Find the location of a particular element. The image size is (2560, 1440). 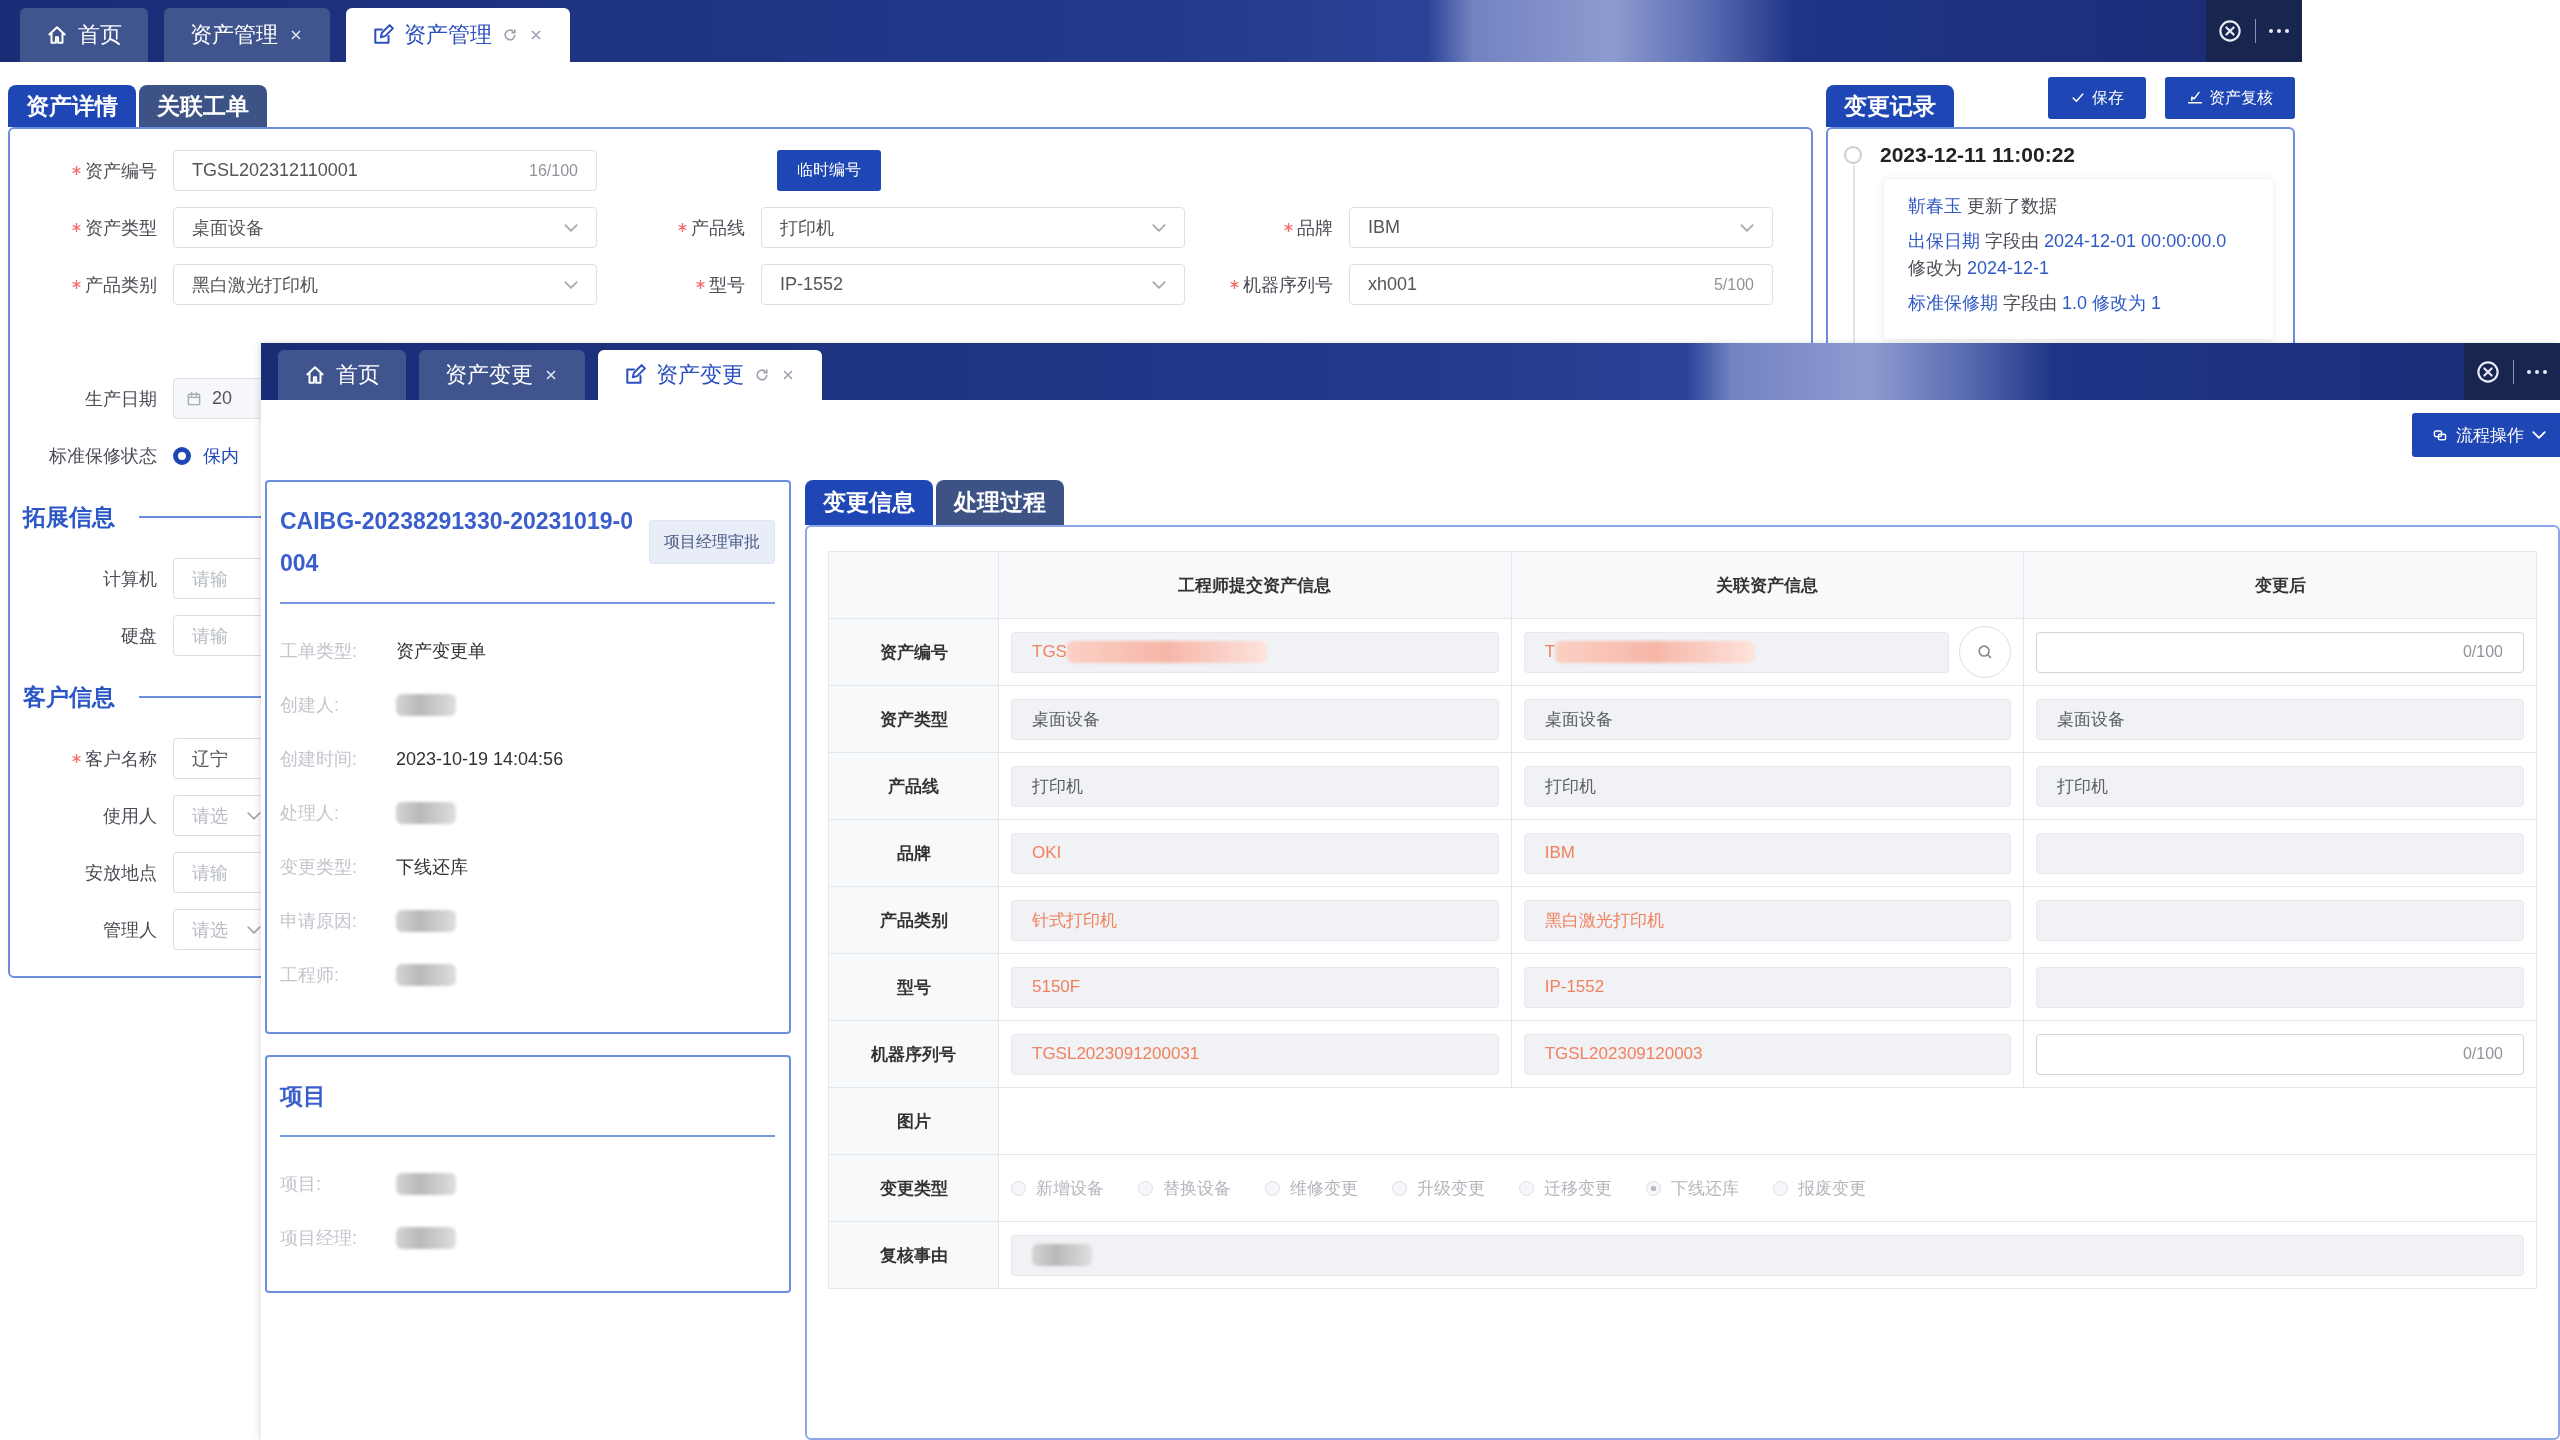

field-label: 产品线 is located at coordinates (718, 228).